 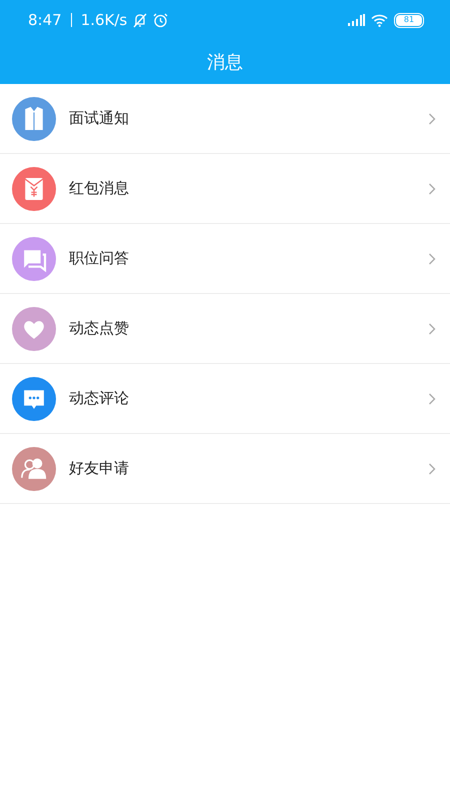 What do you see at coordinates (356, 20) in the screenshot?
I see `signal-icon` at bounding box center [356, 20].